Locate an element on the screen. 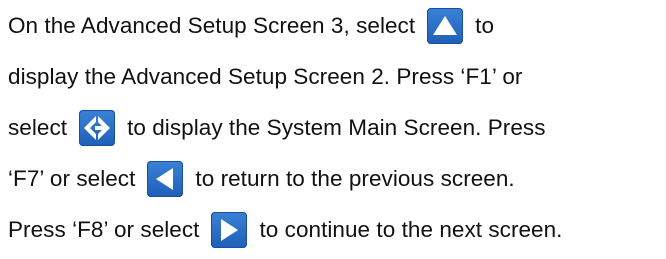  line3-text-start: select is located at coordinates (38, 127).